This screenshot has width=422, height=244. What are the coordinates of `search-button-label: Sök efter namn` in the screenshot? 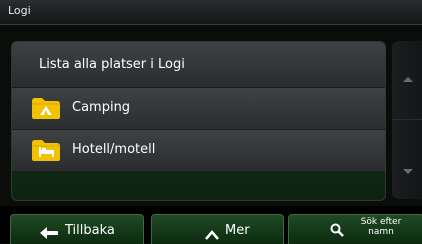 It's located at (381, 227).